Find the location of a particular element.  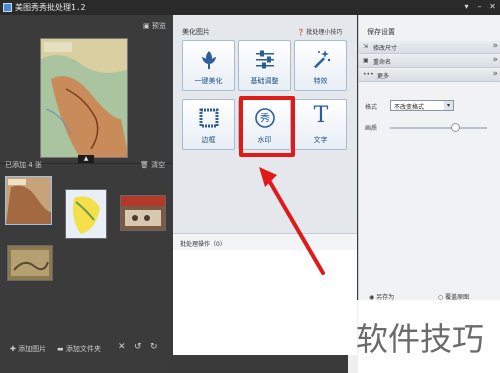

plus-icon: ✚ is located at coordinates (13, 349).